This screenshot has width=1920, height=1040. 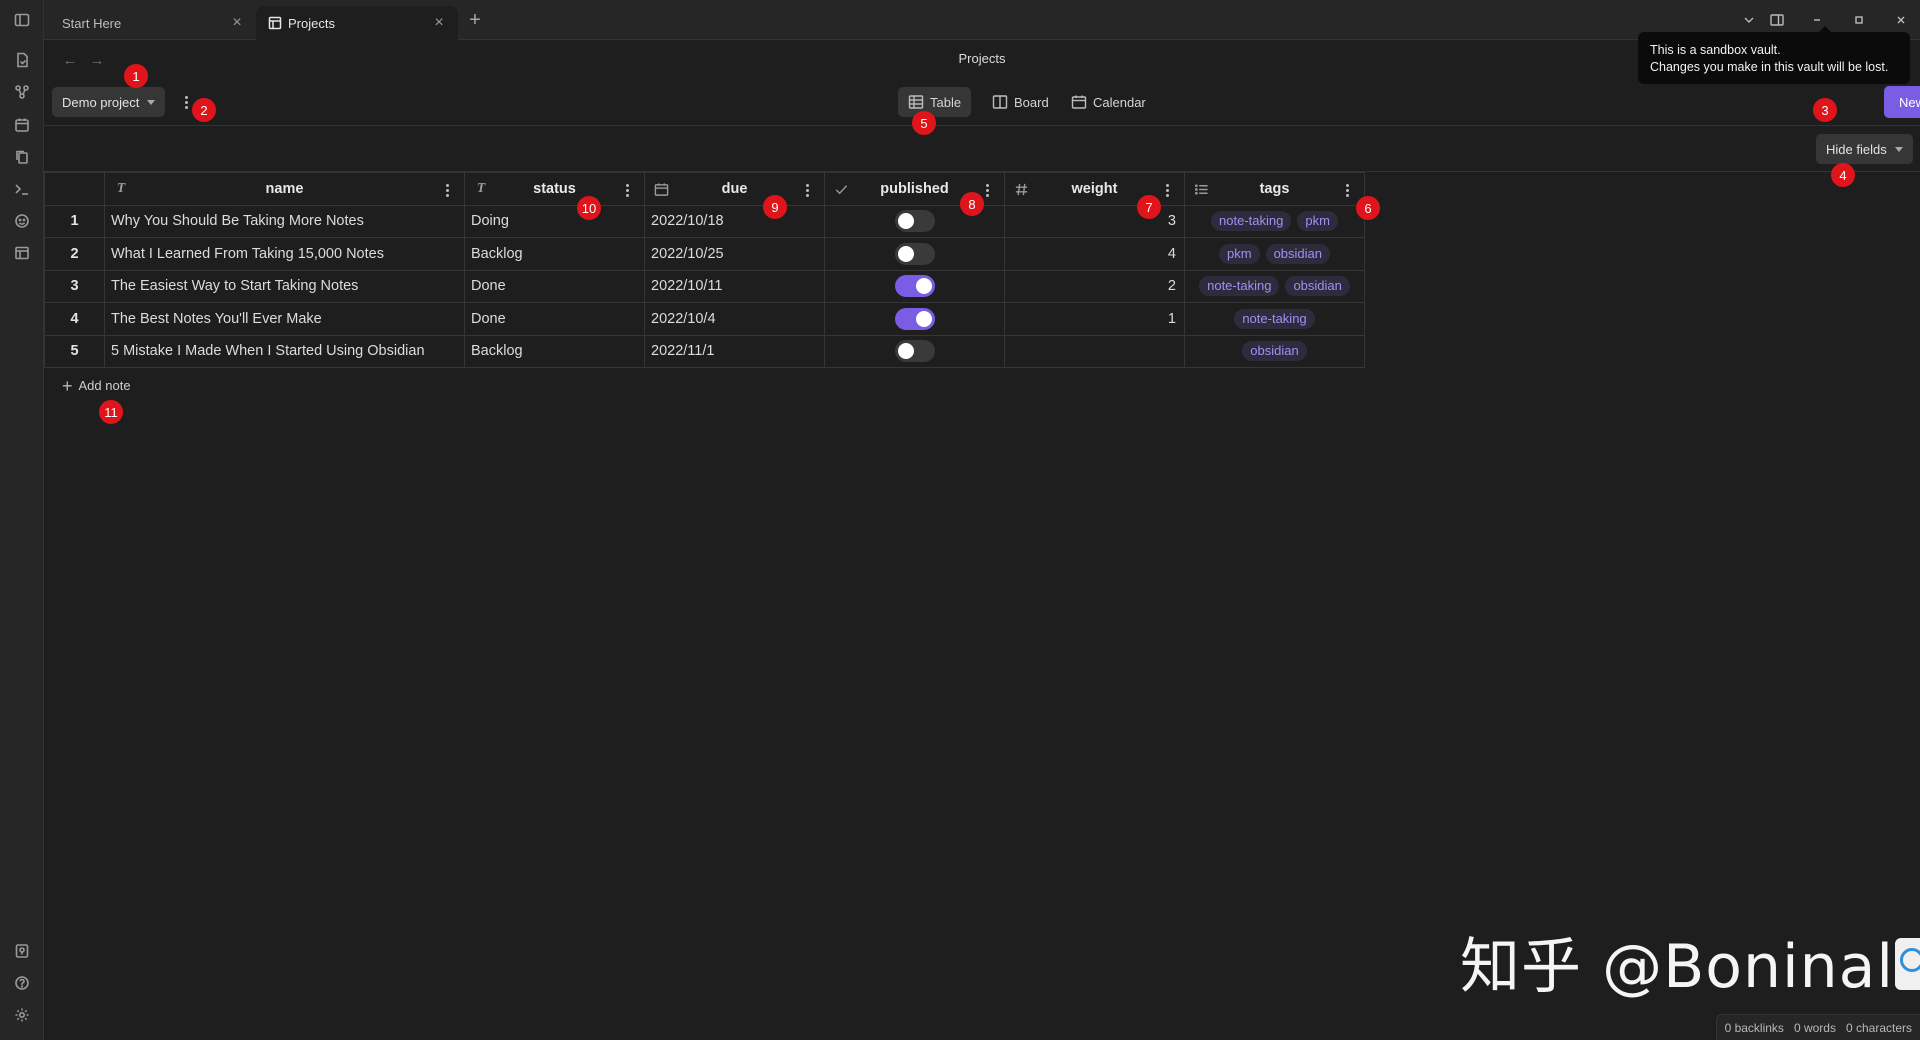 What do you see at coordinates (284, 319) in the screenshot?
I see `cell-name: The Best Notes You'll Ever Make` at bounding box center [284, 319].